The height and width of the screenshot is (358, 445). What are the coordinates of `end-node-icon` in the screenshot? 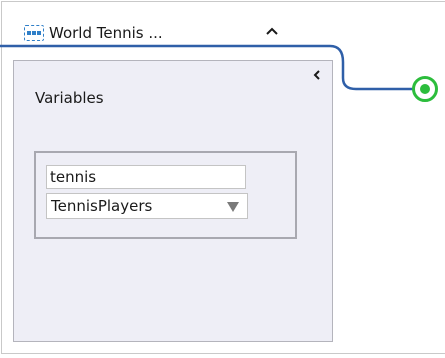 It's located at (425, 89).